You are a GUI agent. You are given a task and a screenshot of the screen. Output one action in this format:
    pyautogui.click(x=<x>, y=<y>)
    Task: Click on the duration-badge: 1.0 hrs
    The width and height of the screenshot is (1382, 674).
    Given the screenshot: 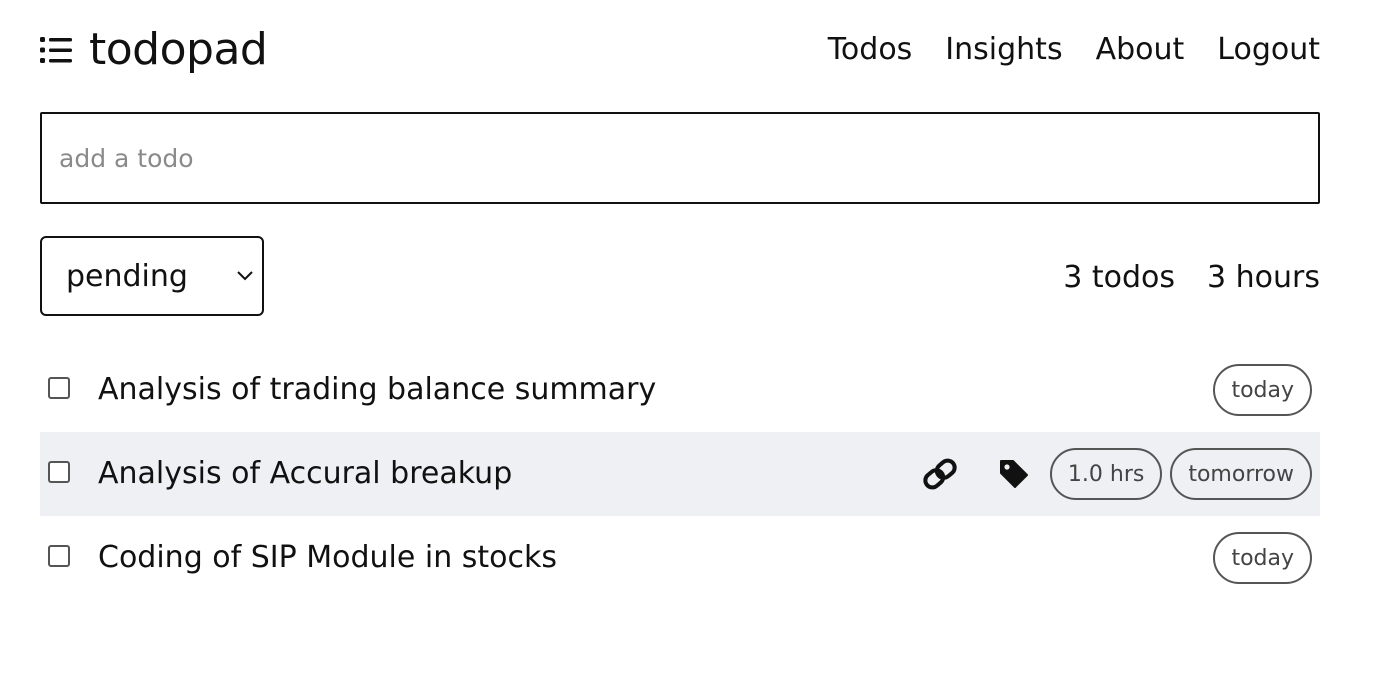 What is the action you would take?
    pyautogui.click(x=1106, y=474)
    